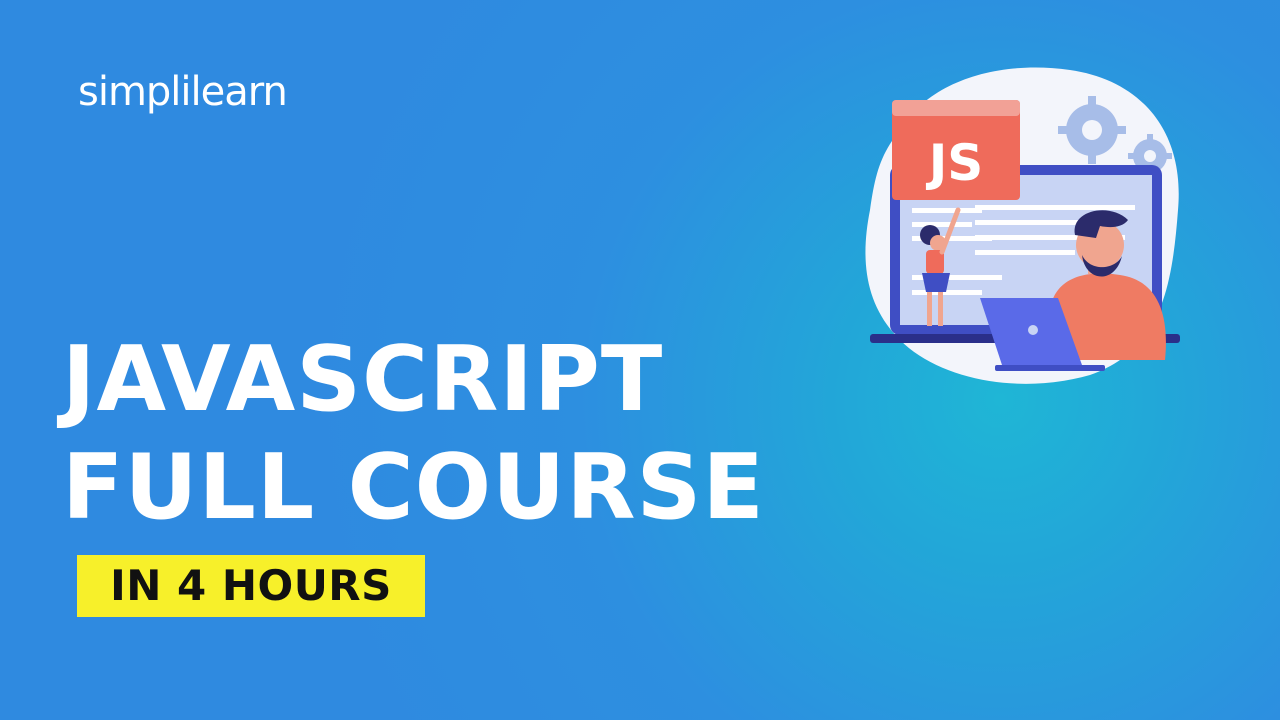  I want to click on javascript-illustration: JS, so click(1025, 225).